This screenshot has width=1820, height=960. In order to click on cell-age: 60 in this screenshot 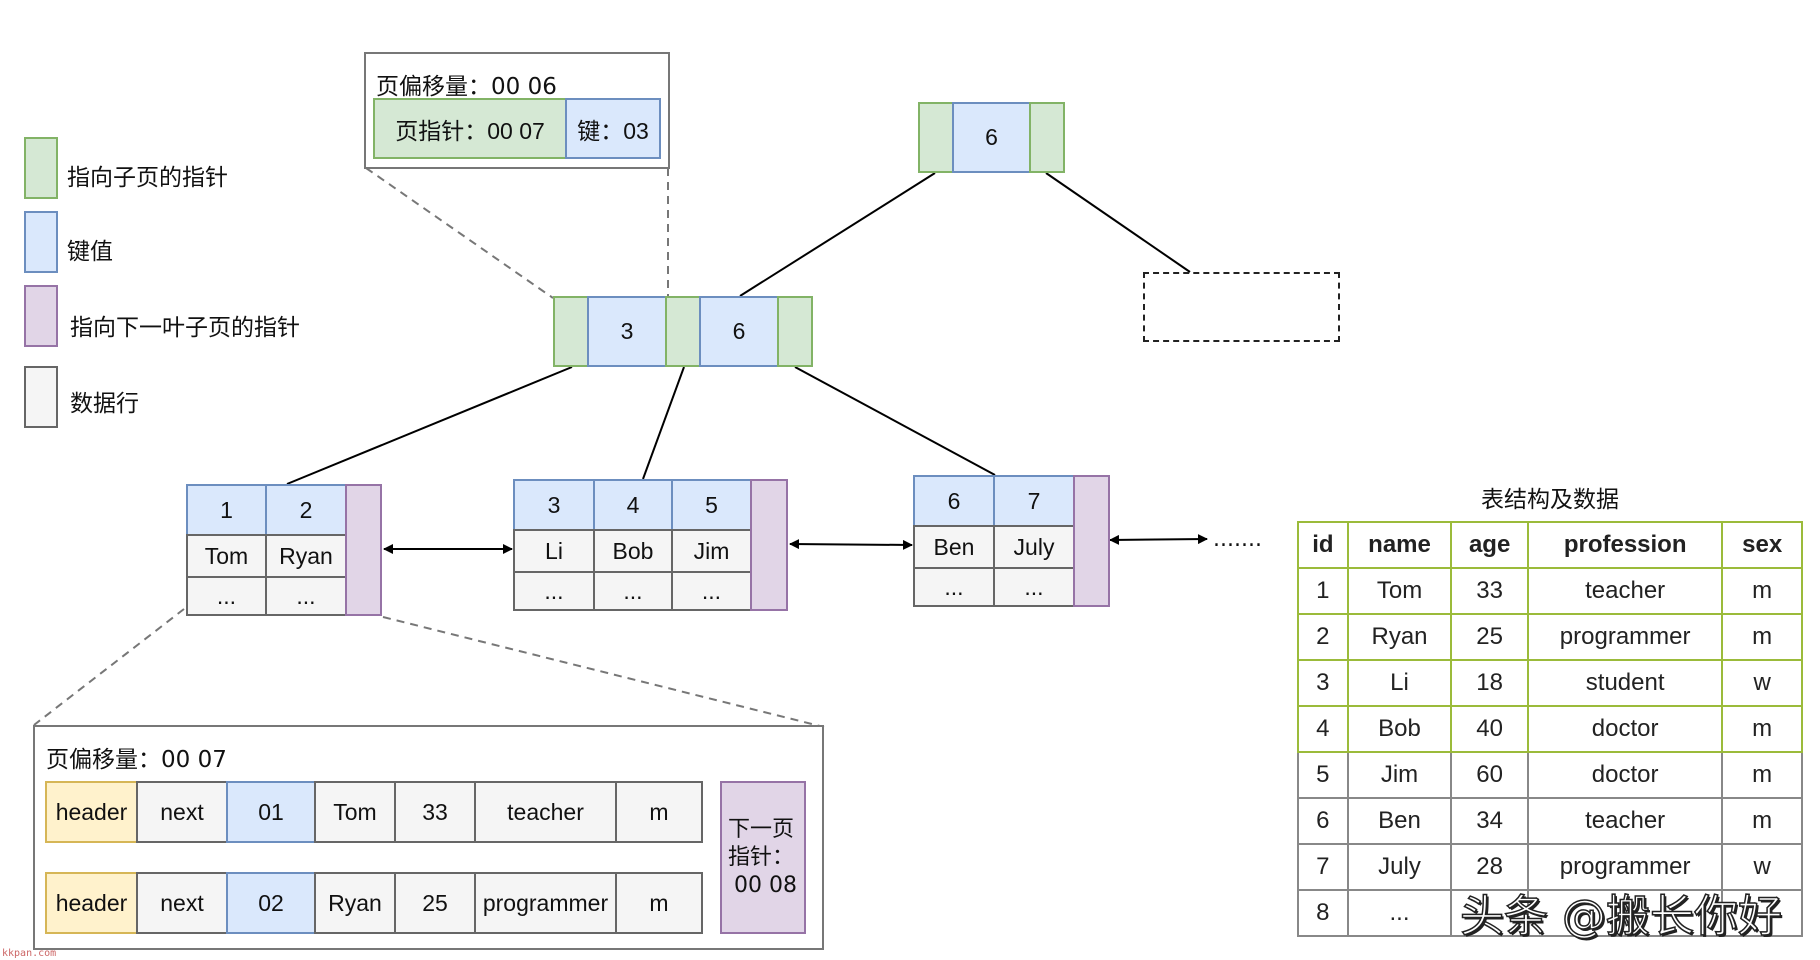, I will do `click(1489, 775)`.